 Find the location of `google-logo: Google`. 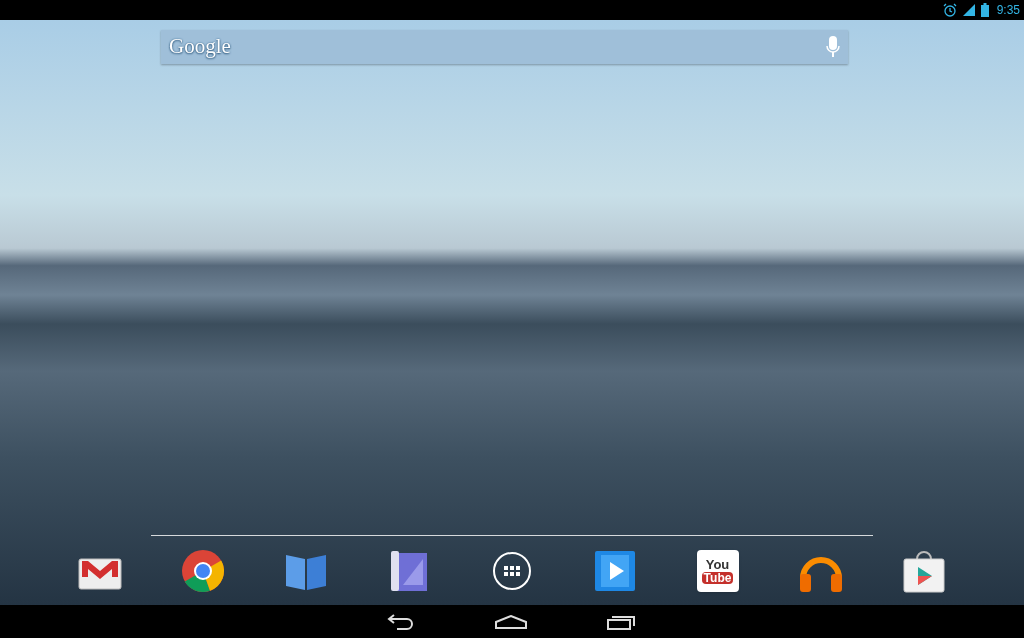

google-logo: Google is located at coordinates (200, 47).